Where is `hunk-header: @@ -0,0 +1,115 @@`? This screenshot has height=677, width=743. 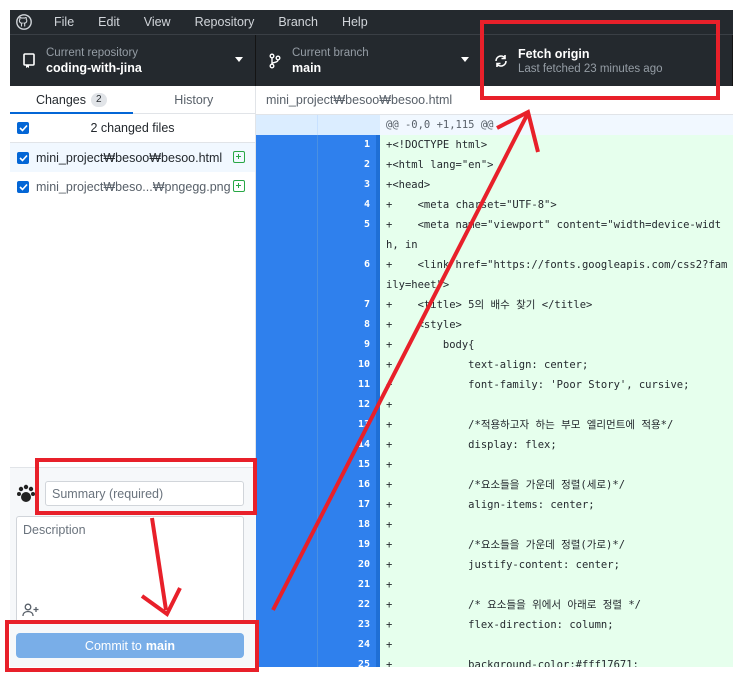 hunk-header: @@ -0,0 +1,115 @@ is located at coordinates (494, 125).